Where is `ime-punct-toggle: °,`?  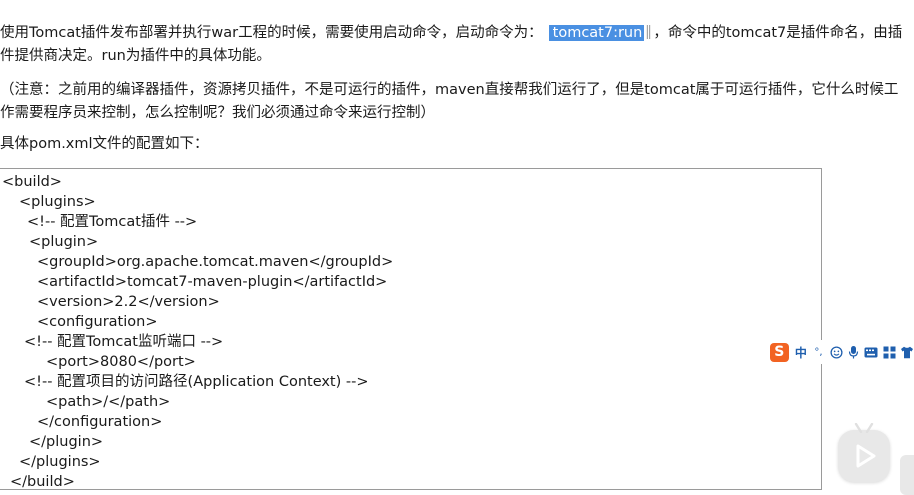 ime-punct-toggle: °, is located at coordinates (818, 352).